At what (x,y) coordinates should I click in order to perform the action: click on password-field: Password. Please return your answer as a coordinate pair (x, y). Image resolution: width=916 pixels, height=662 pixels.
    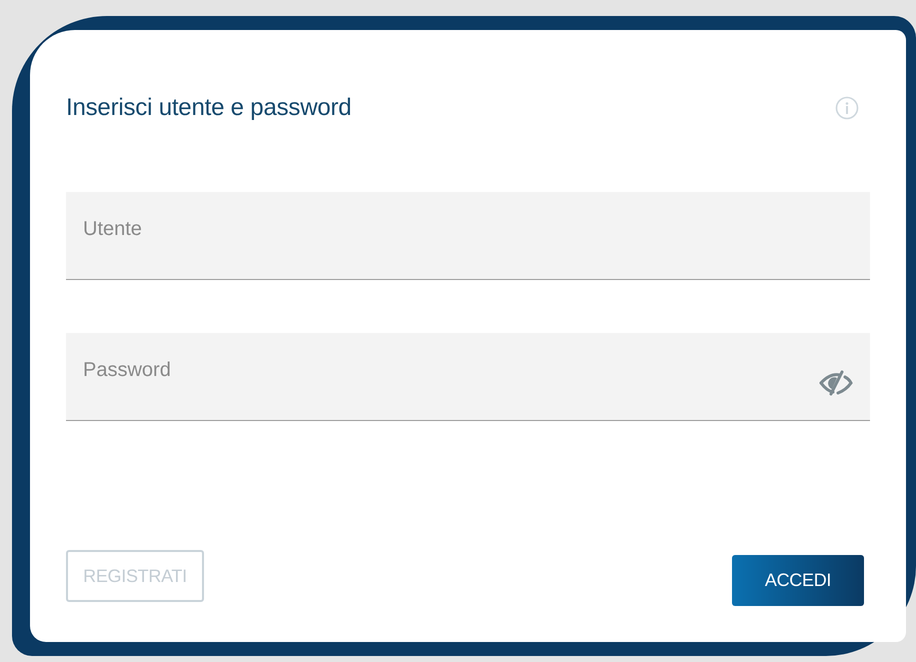
    Looking at the image, I should click on (468, 377).